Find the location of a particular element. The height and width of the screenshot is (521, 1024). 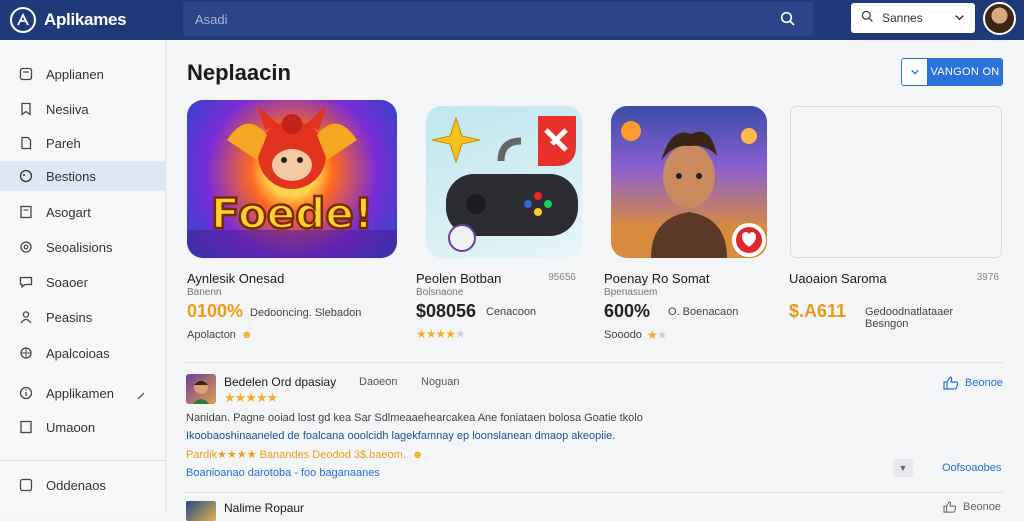

filter-select-value: Sannes is located at coordinates (902, 18).